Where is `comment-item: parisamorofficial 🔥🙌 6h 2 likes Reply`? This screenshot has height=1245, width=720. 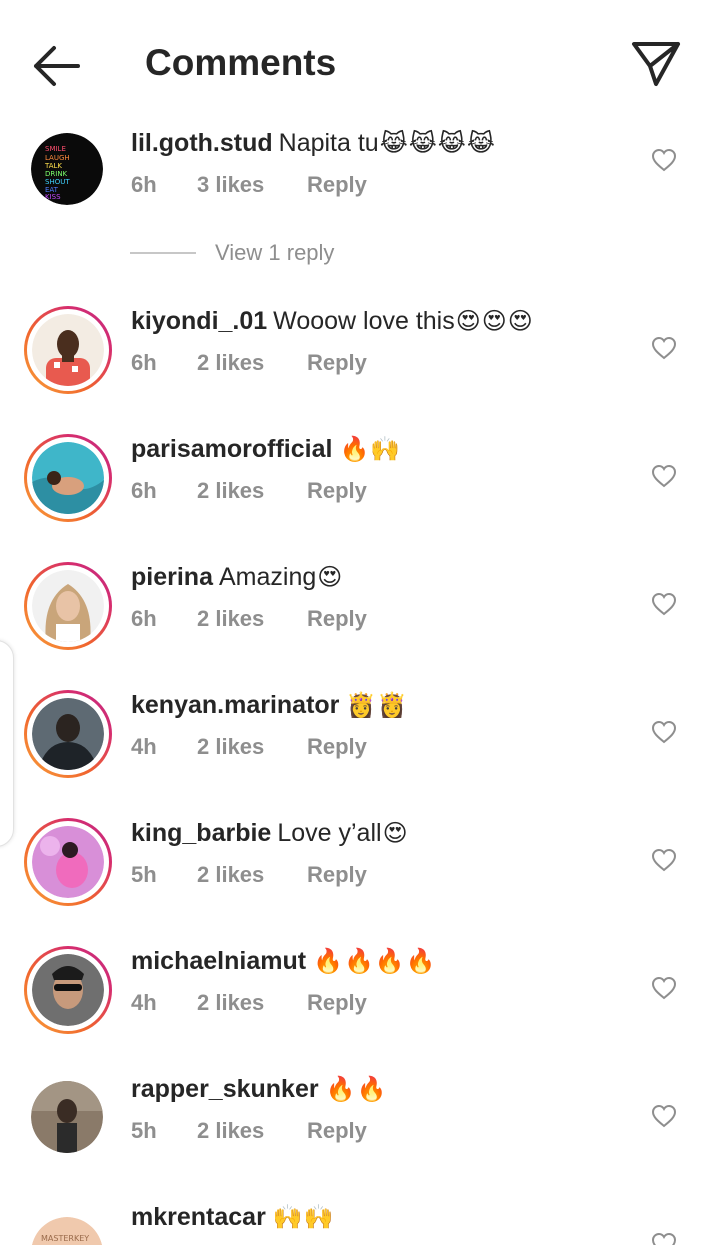 comment-item: parisamorofficial 🔥🙌 6h 2 likes Reply is located at coordinates (360, 494).